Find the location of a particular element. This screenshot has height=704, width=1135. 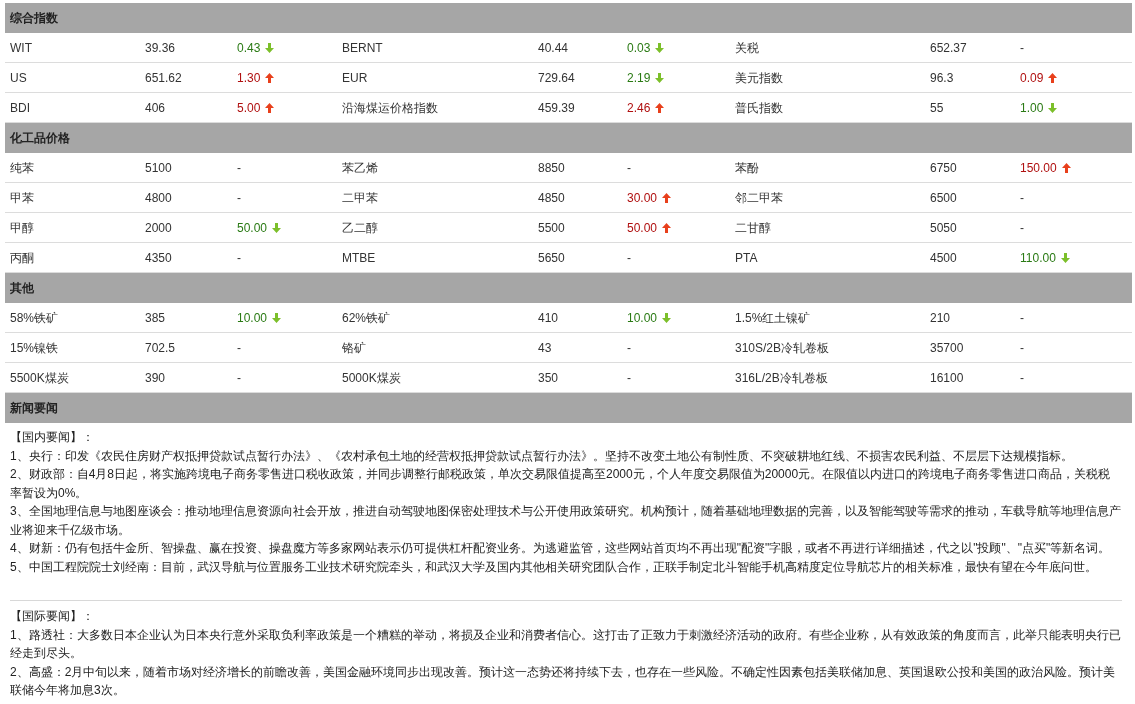

item-name: 310S/2B冷轧卷板 is located at coordinates (782, 347).